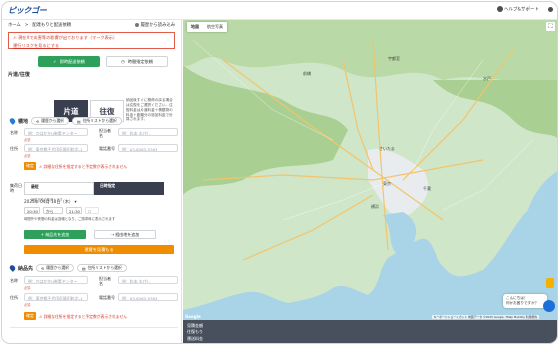  Describe the element at coordinates (550, 283) in the screenshot. I see `street-view-pegman-icon` at that location.